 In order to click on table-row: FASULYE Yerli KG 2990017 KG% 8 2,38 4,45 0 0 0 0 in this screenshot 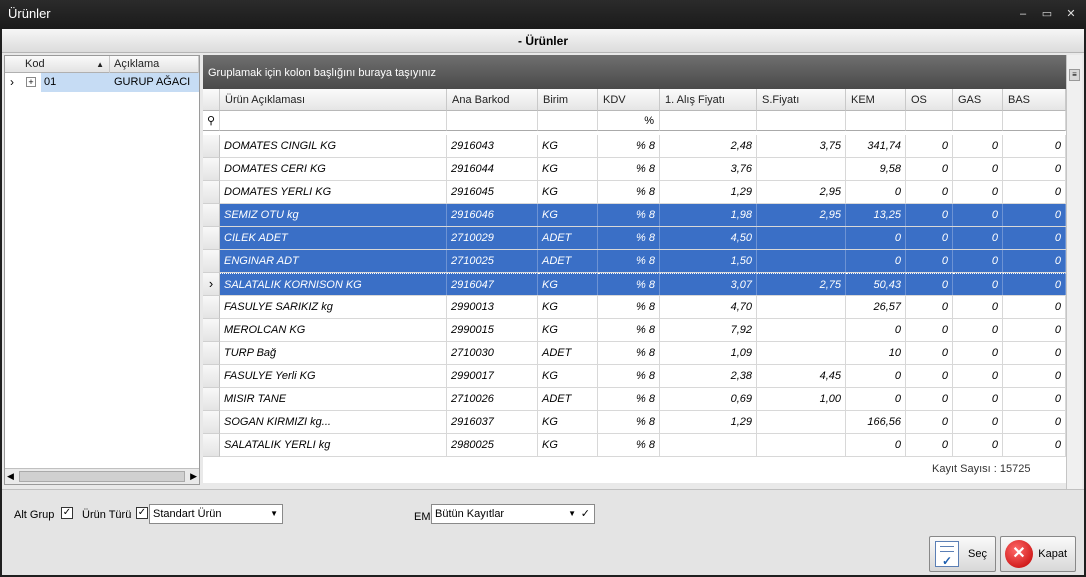, I will do `click(643, 376)`.